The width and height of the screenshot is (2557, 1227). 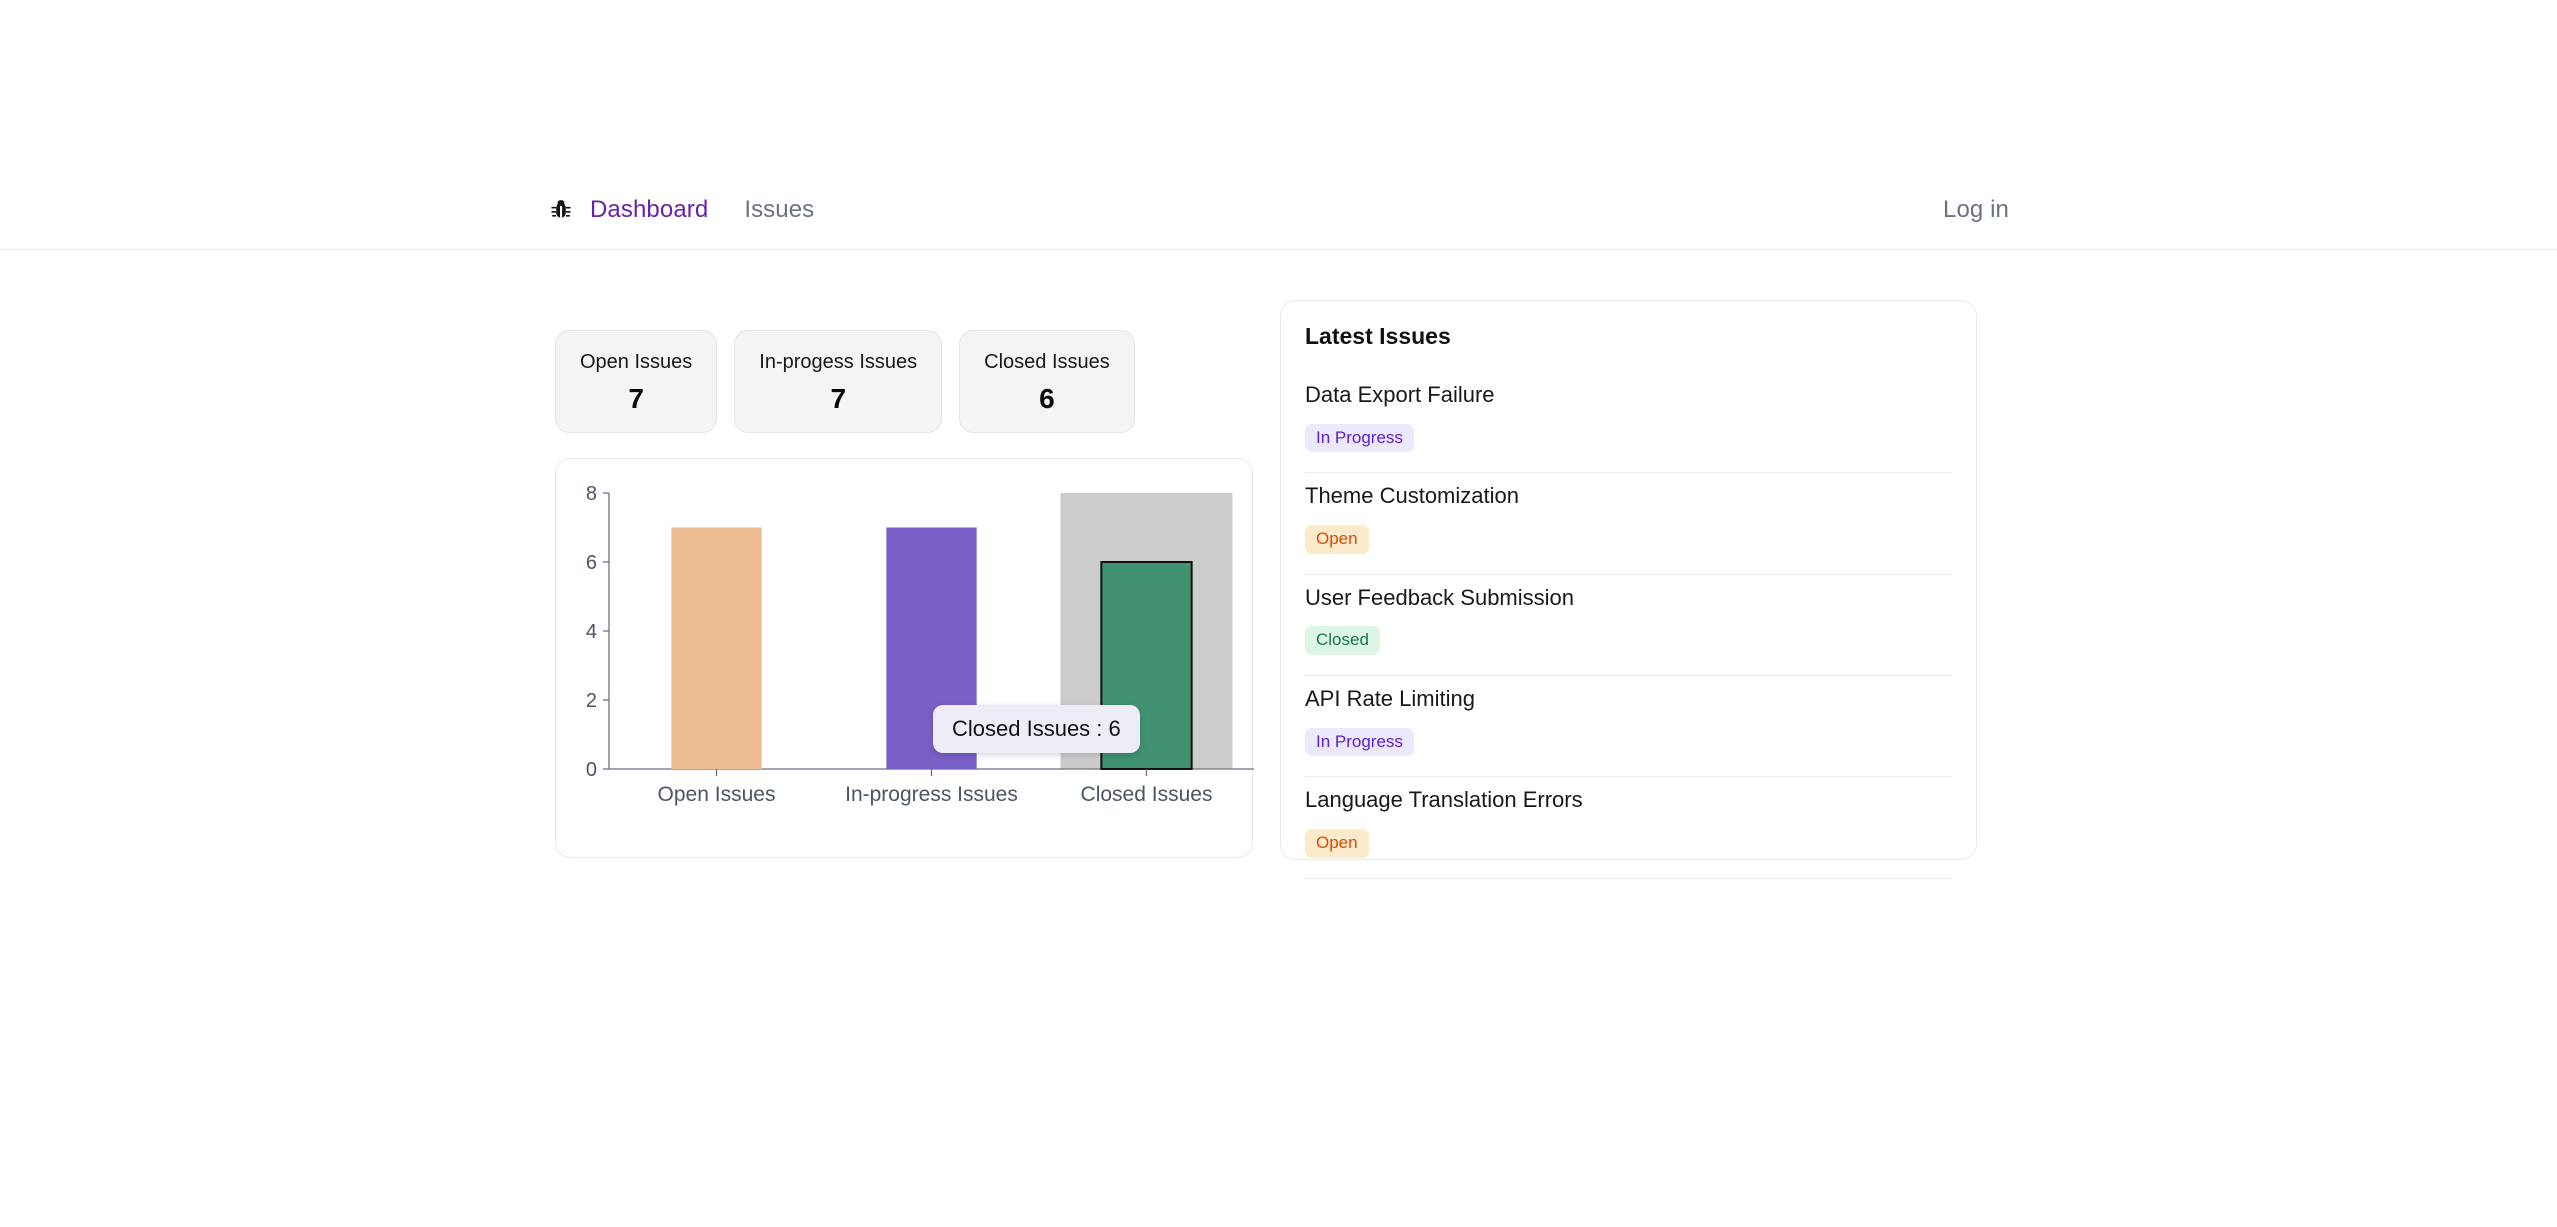 I want to click on list-item: API Rate Limiting In Progress, so click(x=1628, y=727).